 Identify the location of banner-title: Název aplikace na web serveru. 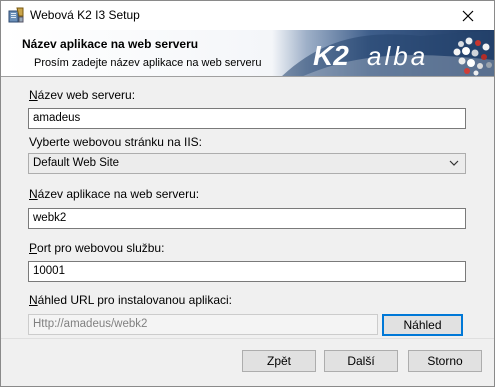
(110, 44).